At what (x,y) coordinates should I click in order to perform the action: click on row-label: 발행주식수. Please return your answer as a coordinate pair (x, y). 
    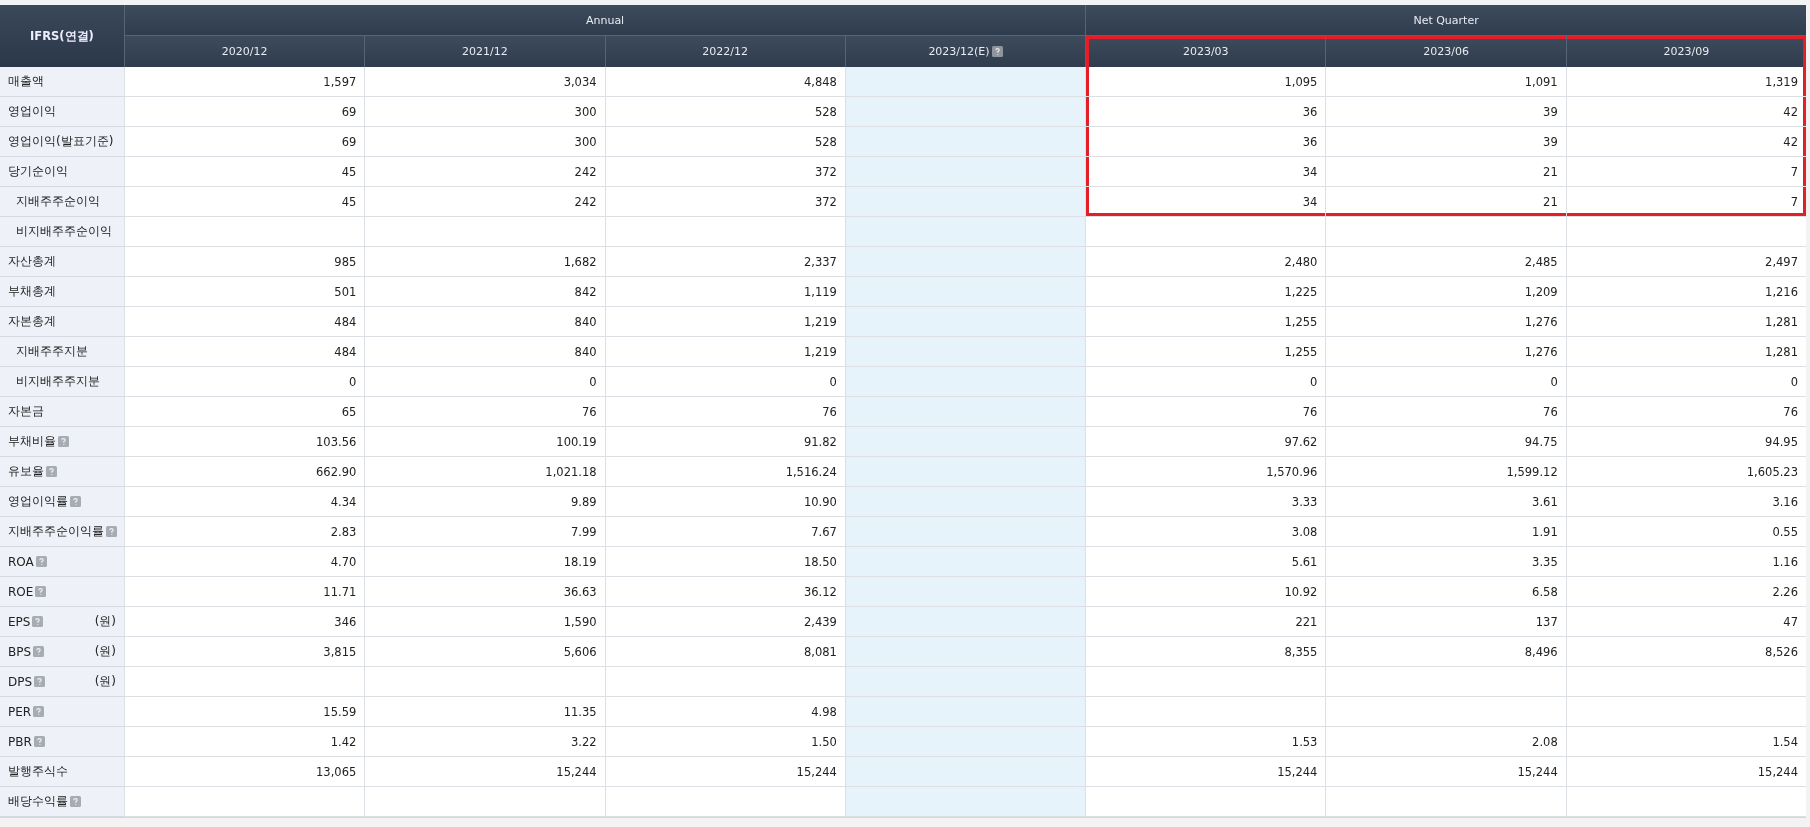
    Looking at the image, I should click on (38, 771).